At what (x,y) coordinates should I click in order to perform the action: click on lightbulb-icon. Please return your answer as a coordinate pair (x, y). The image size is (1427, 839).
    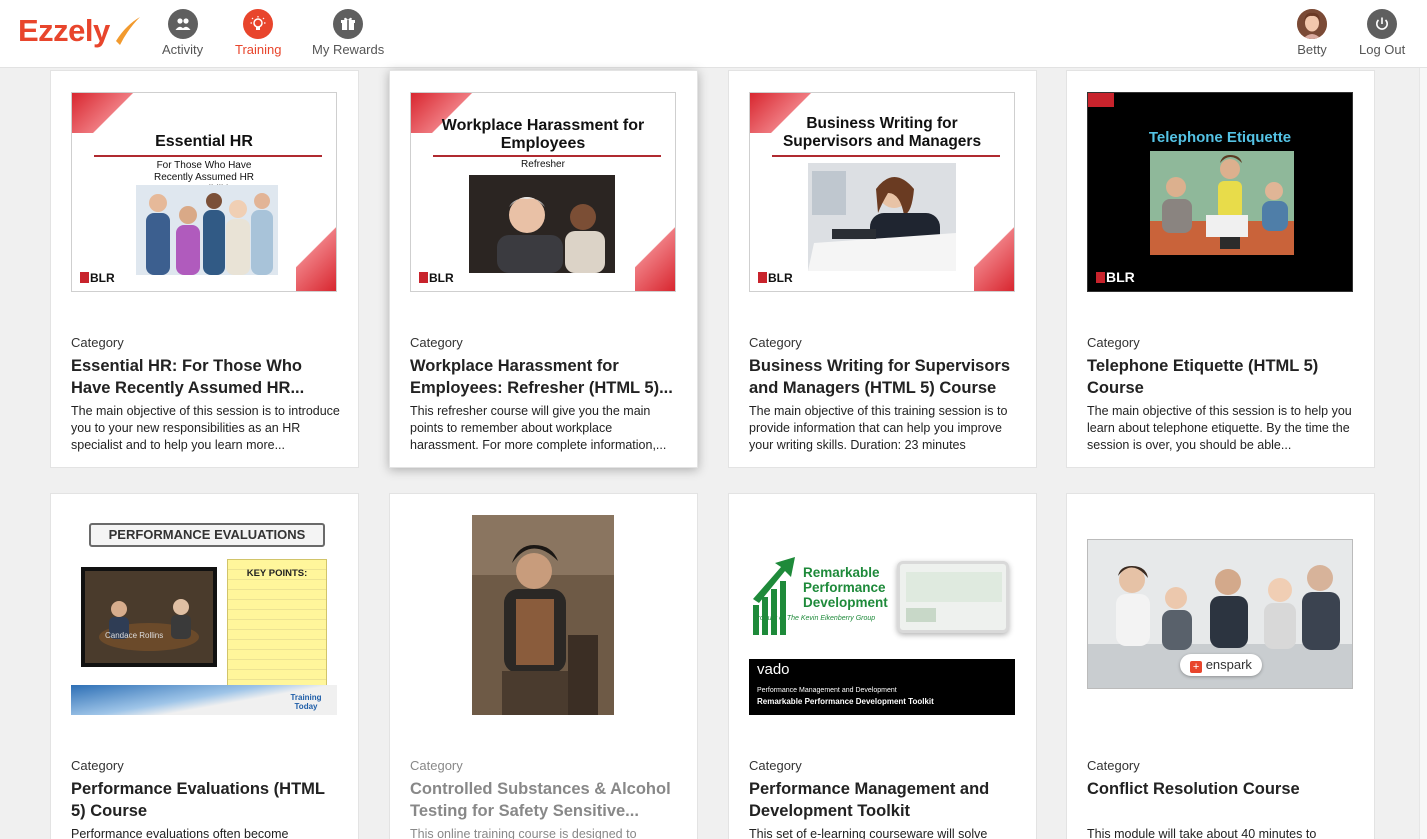
    Looking at the image, I should click on (258, 24).